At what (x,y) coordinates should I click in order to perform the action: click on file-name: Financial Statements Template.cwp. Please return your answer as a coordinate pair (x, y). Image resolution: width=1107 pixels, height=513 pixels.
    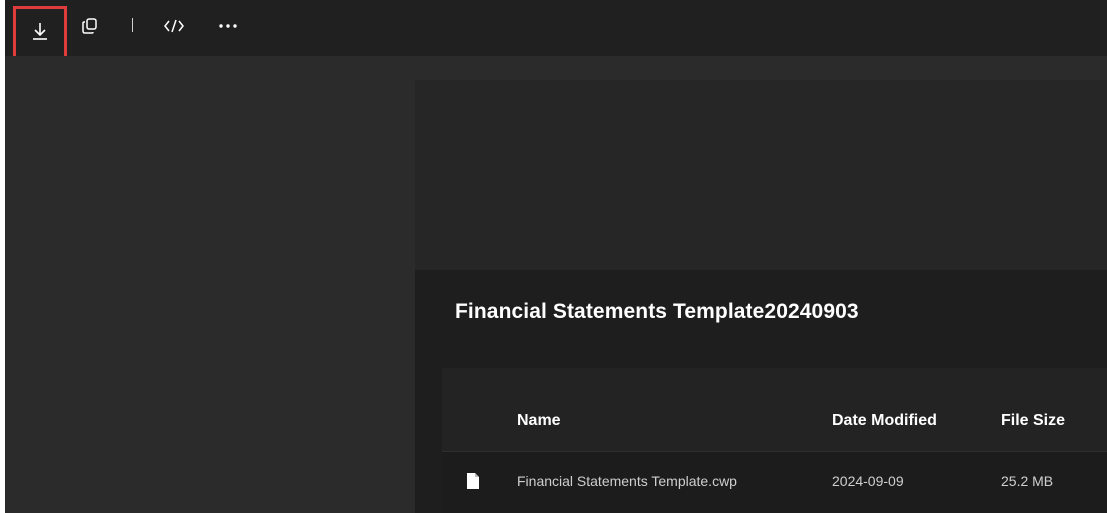
    Looking at the image, I should click on (627, 481).